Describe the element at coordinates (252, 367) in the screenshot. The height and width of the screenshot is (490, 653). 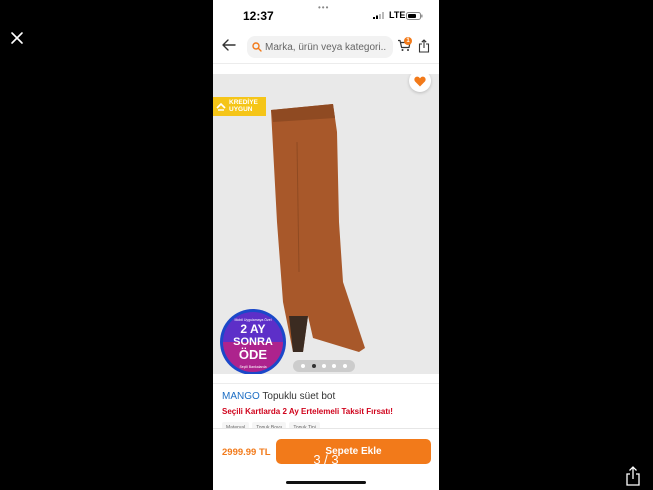
I see `promo-bottom-text: Seçili Bankalarda` at that location.